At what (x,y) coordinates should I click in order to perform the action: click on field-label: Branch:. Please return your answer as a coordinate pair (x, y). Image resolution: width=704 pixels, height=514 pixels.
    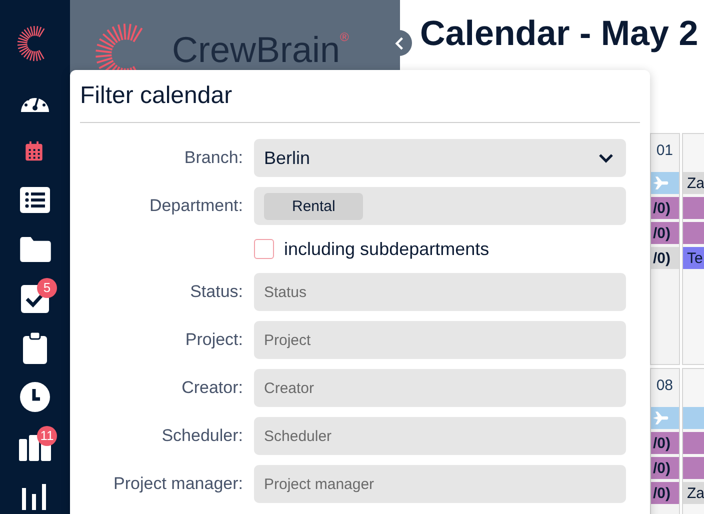
    Looking at the image, I should click on (213, 158).